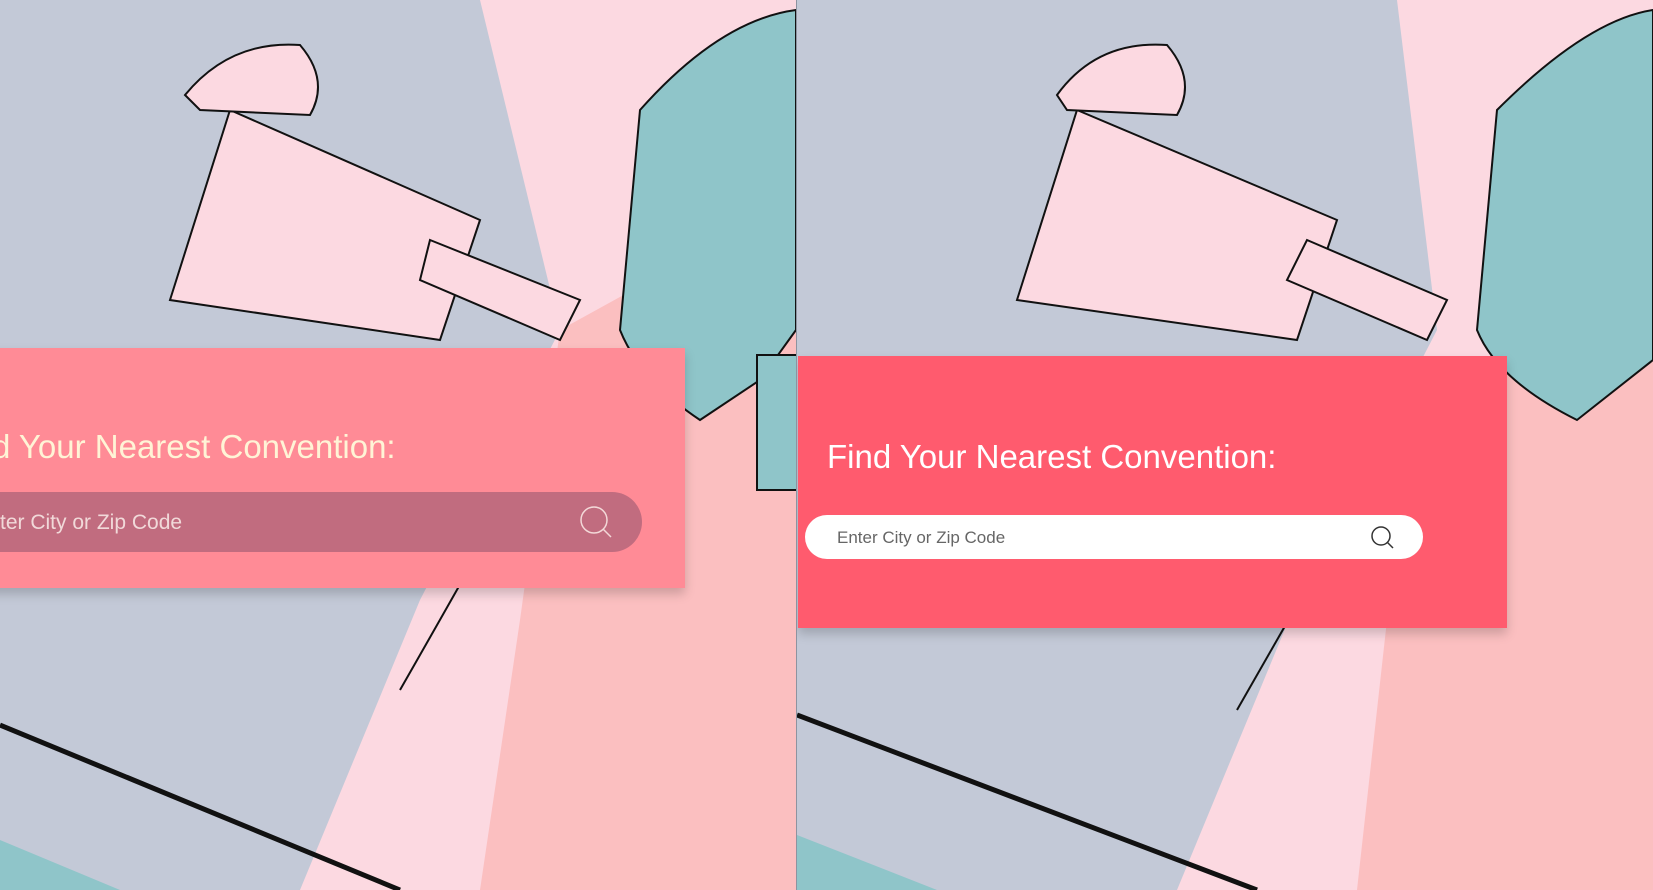 Image resolution: width=1653 pixels, height=890 pixels. What do you see at coordinates (198, 446) in the screenshot?
I see `search-title: d Your Nearest Convention:` at bounding box center [198, 446].